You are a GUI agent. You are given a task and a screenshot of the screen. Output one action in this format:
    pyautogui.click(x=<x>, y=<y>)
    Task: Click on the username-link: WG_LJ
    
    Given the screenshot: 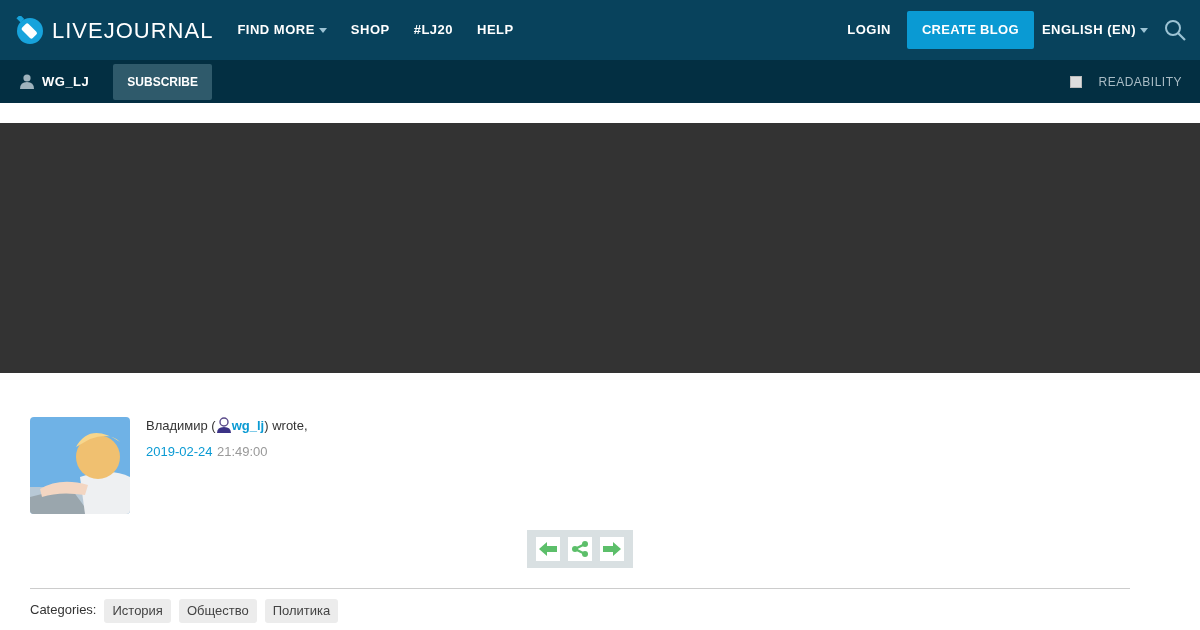 What is the action you would take?
    pyautogui.click(x=66, y=81)
    